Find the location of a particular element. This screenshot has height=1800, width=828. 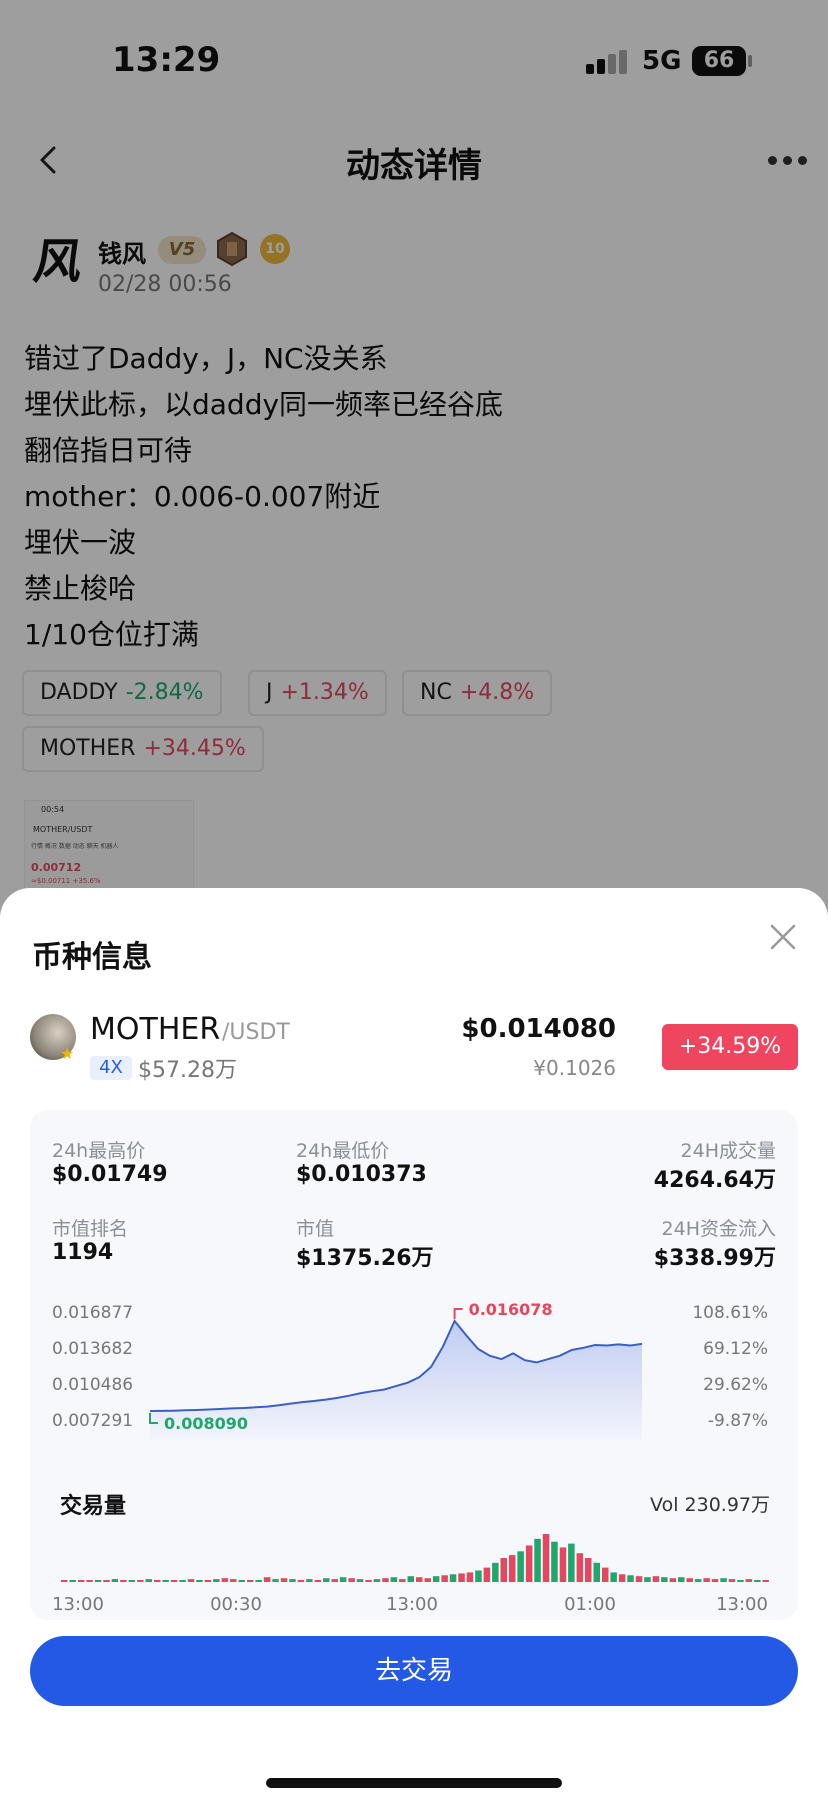

volume-chart: 13:00 00:30 13:00 01:00 13:00 is located at coordinates (414, 1565).